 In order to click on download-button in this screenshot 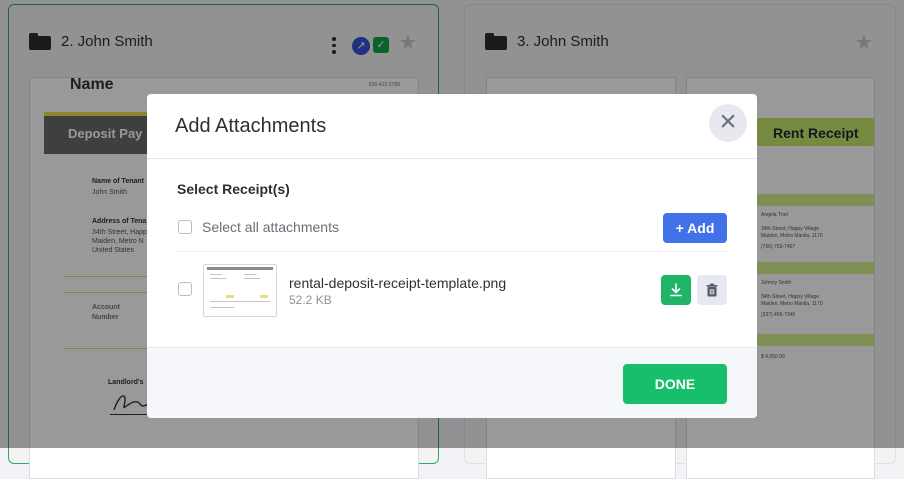, I will do `click(676, 290)`.